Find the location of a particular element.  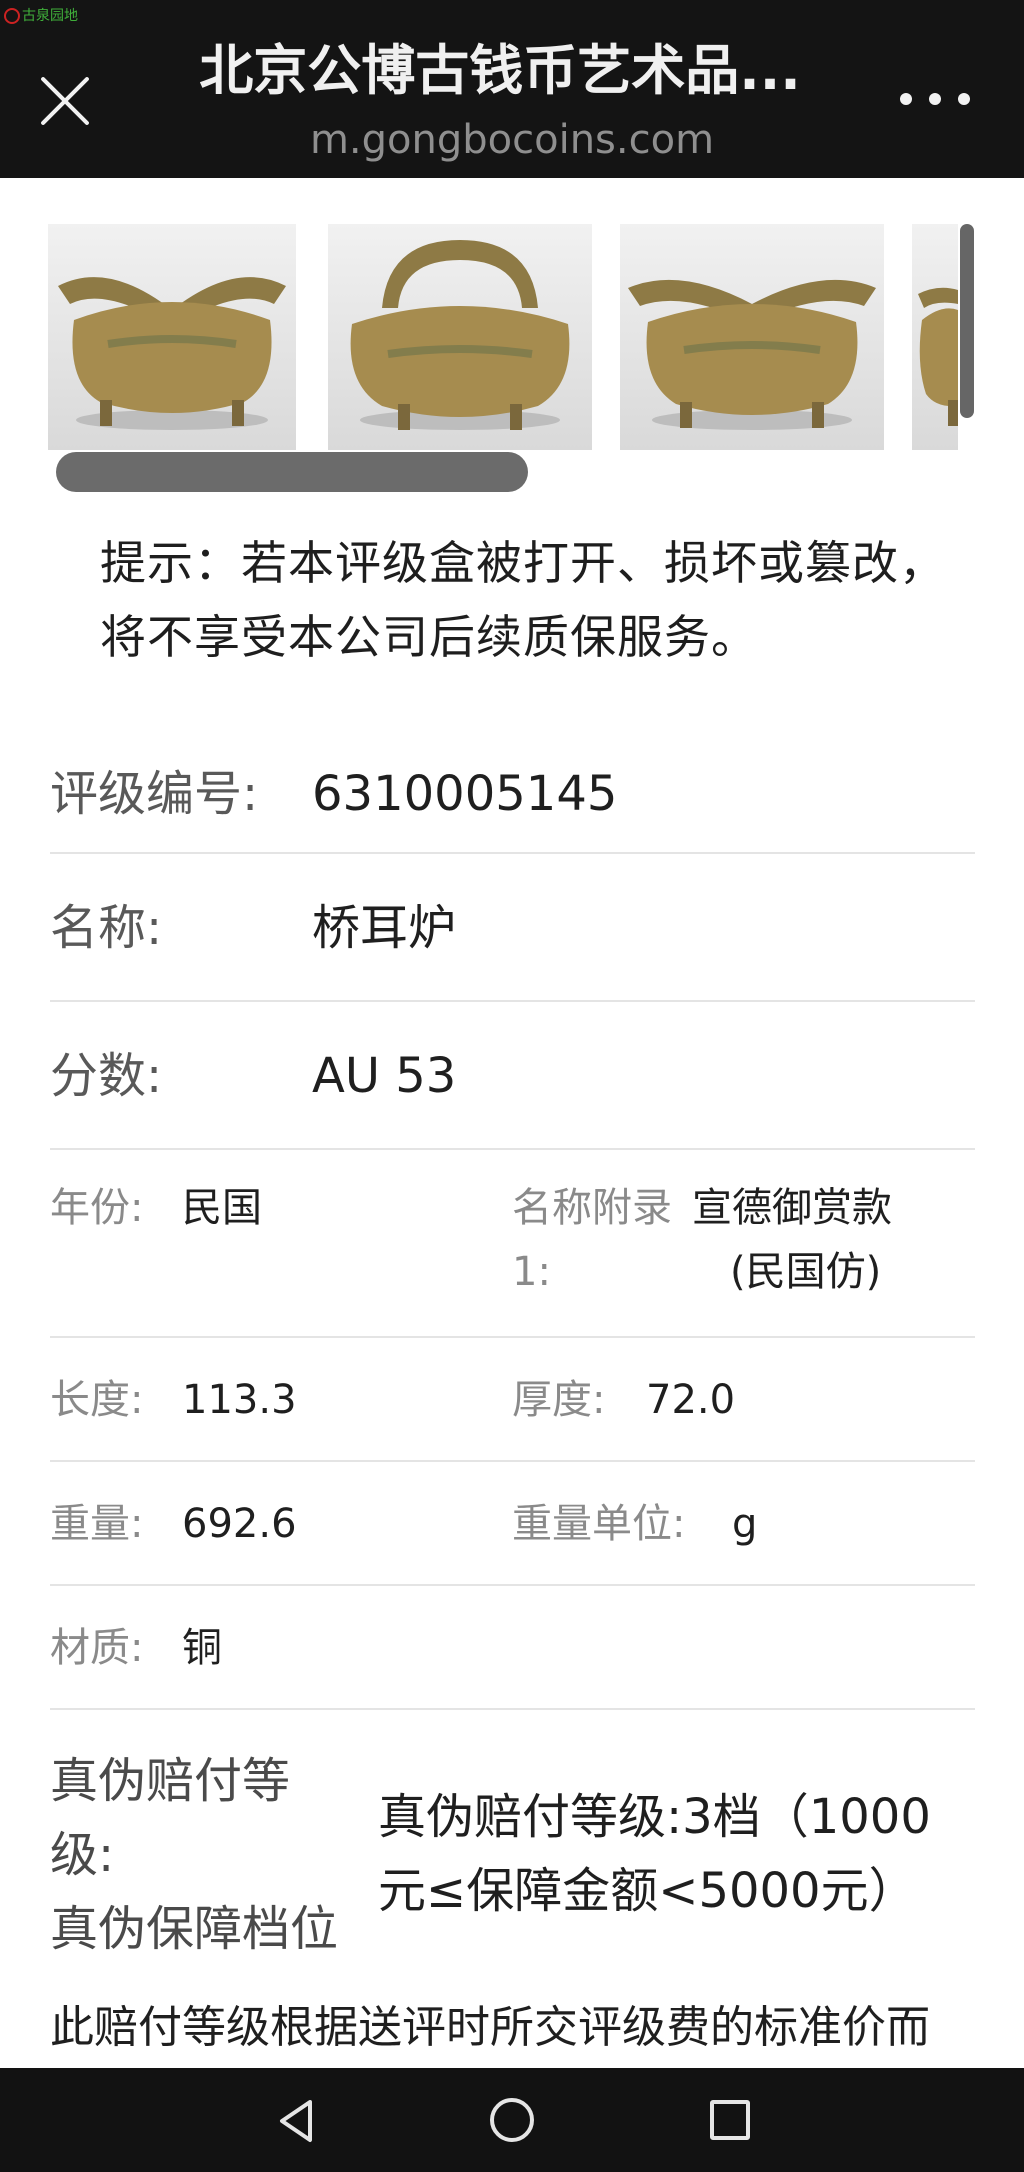

navigation-bar is located at coordinates (512, 2120).